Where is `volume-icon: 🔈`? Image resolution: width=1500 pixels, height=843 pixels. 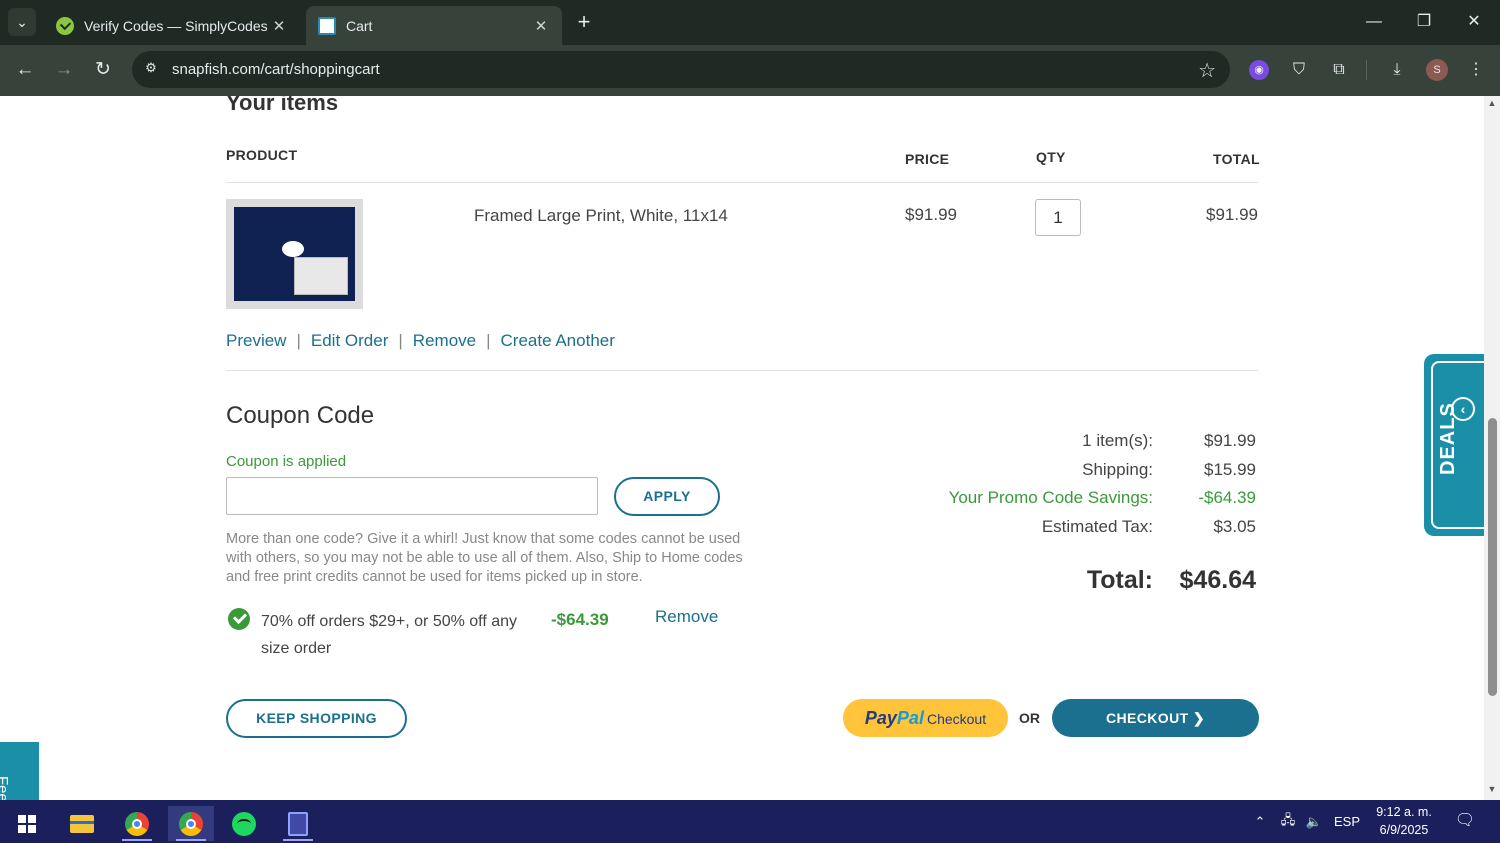 volume-icon: 🔈 is located at coordinates (1314, 821).